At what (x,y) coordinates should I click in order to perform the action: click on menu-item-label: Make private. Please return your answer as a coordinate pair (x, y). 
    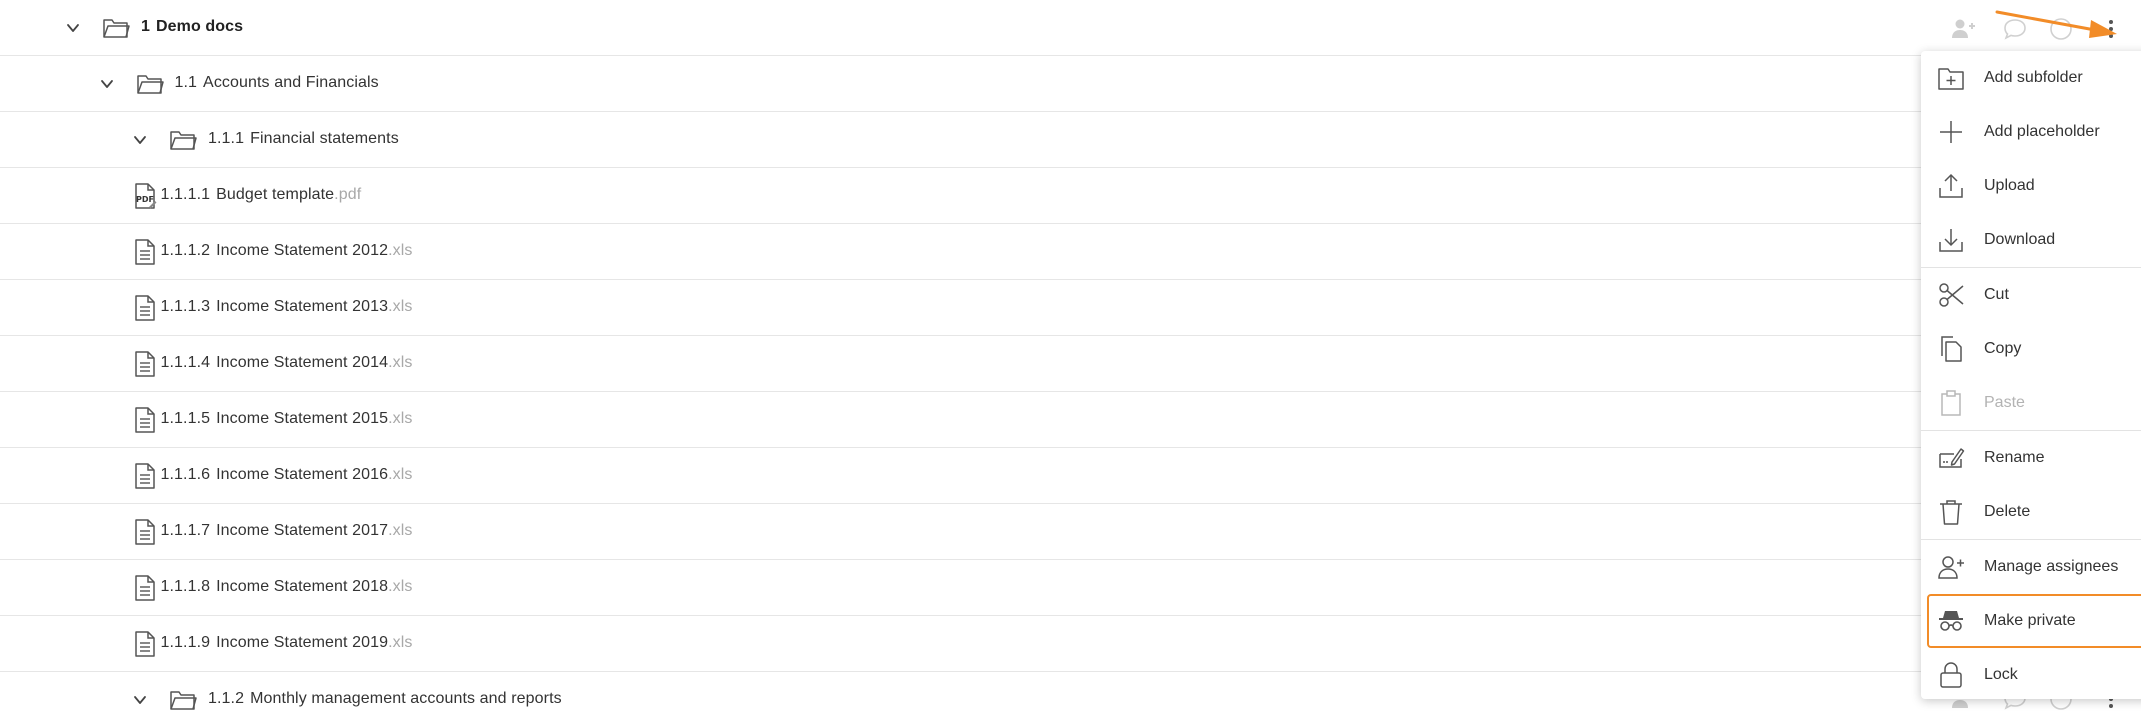
    Looking at the image, I should click on (2030, 620).